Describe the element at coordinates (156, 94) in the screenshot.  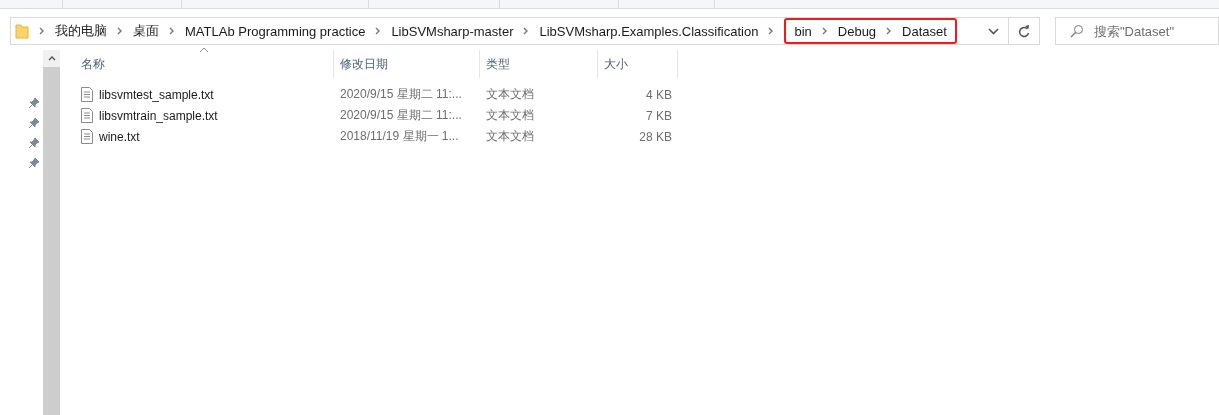
I see `file-name: libsvmtest_sample.txt` at that location.